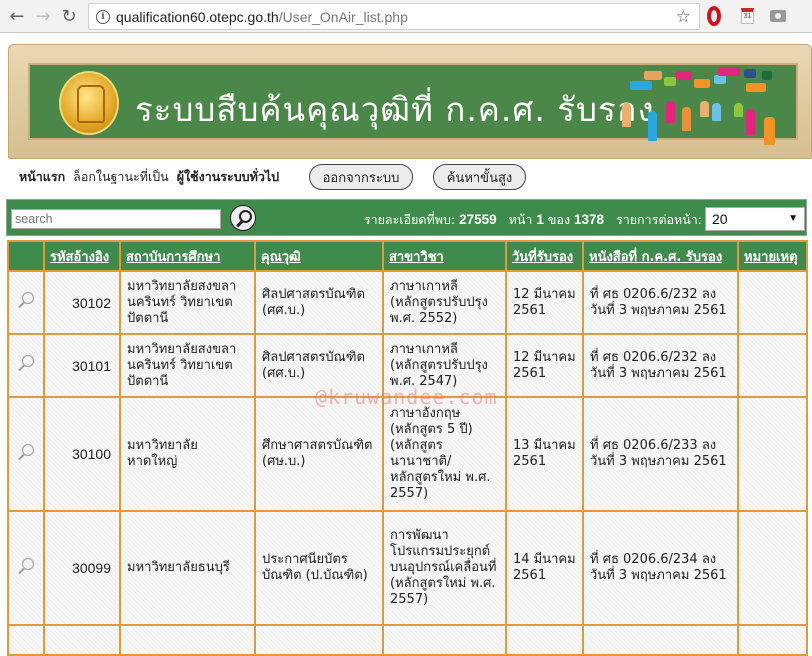 This screenshot has height=656, width=812. Describe the element at coordinates (478, 219) in the screenshot. I see `found-count: 27559` at that location.